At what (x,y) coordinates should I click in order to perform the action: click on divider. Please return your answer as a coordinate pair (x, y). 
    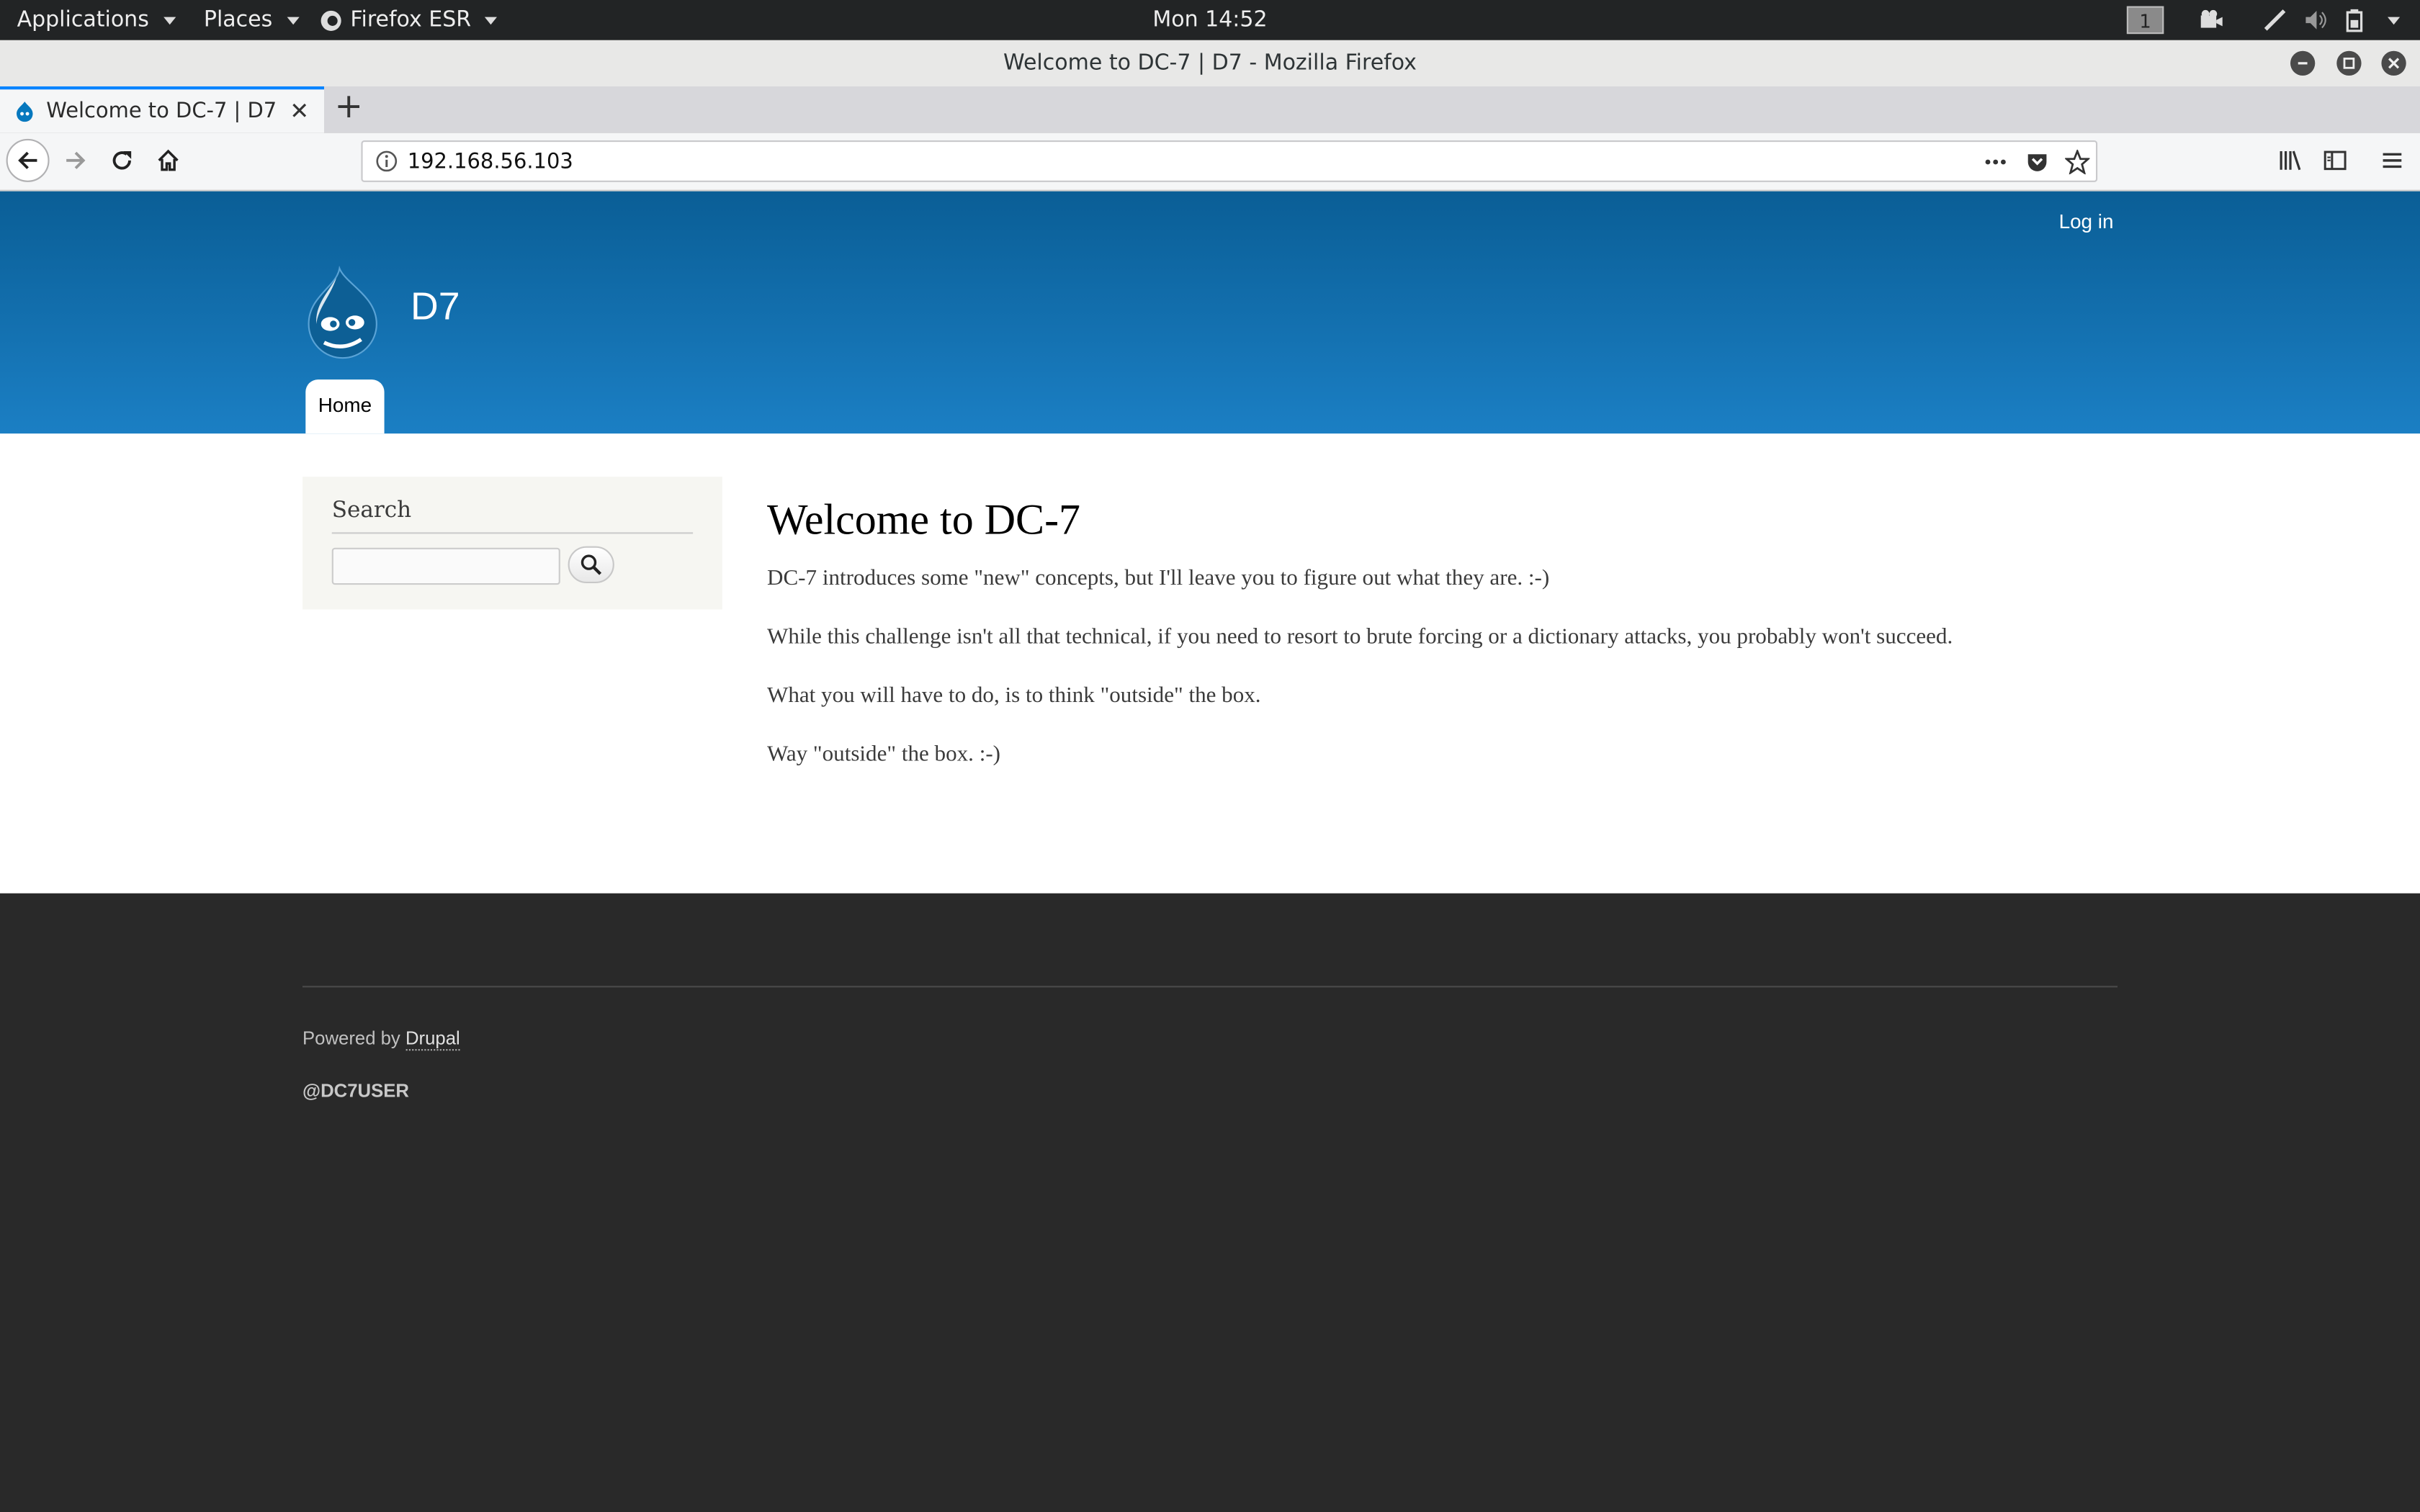
    Looking at the image, I should click on (512, 533).